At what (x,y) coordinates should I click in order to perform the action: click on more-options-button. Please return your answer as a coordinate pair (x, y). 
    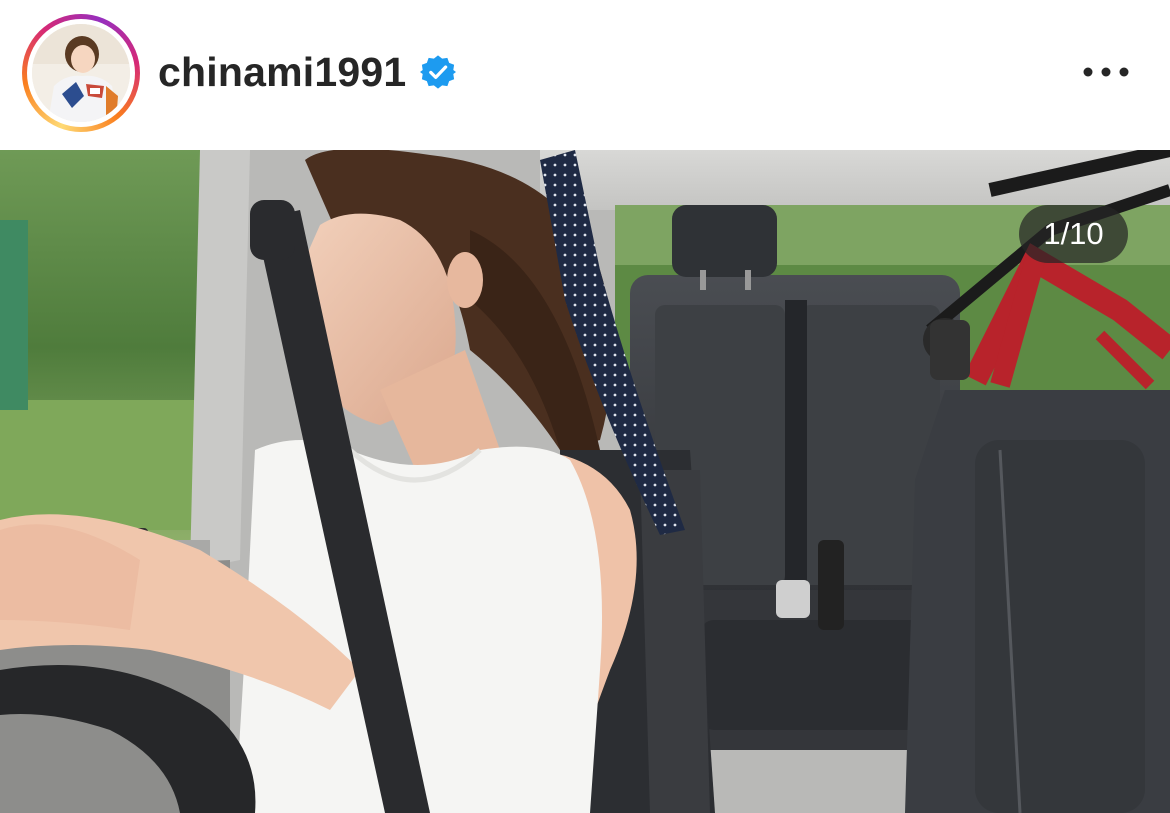
    Looking at the image, I should click on (1106, 72).